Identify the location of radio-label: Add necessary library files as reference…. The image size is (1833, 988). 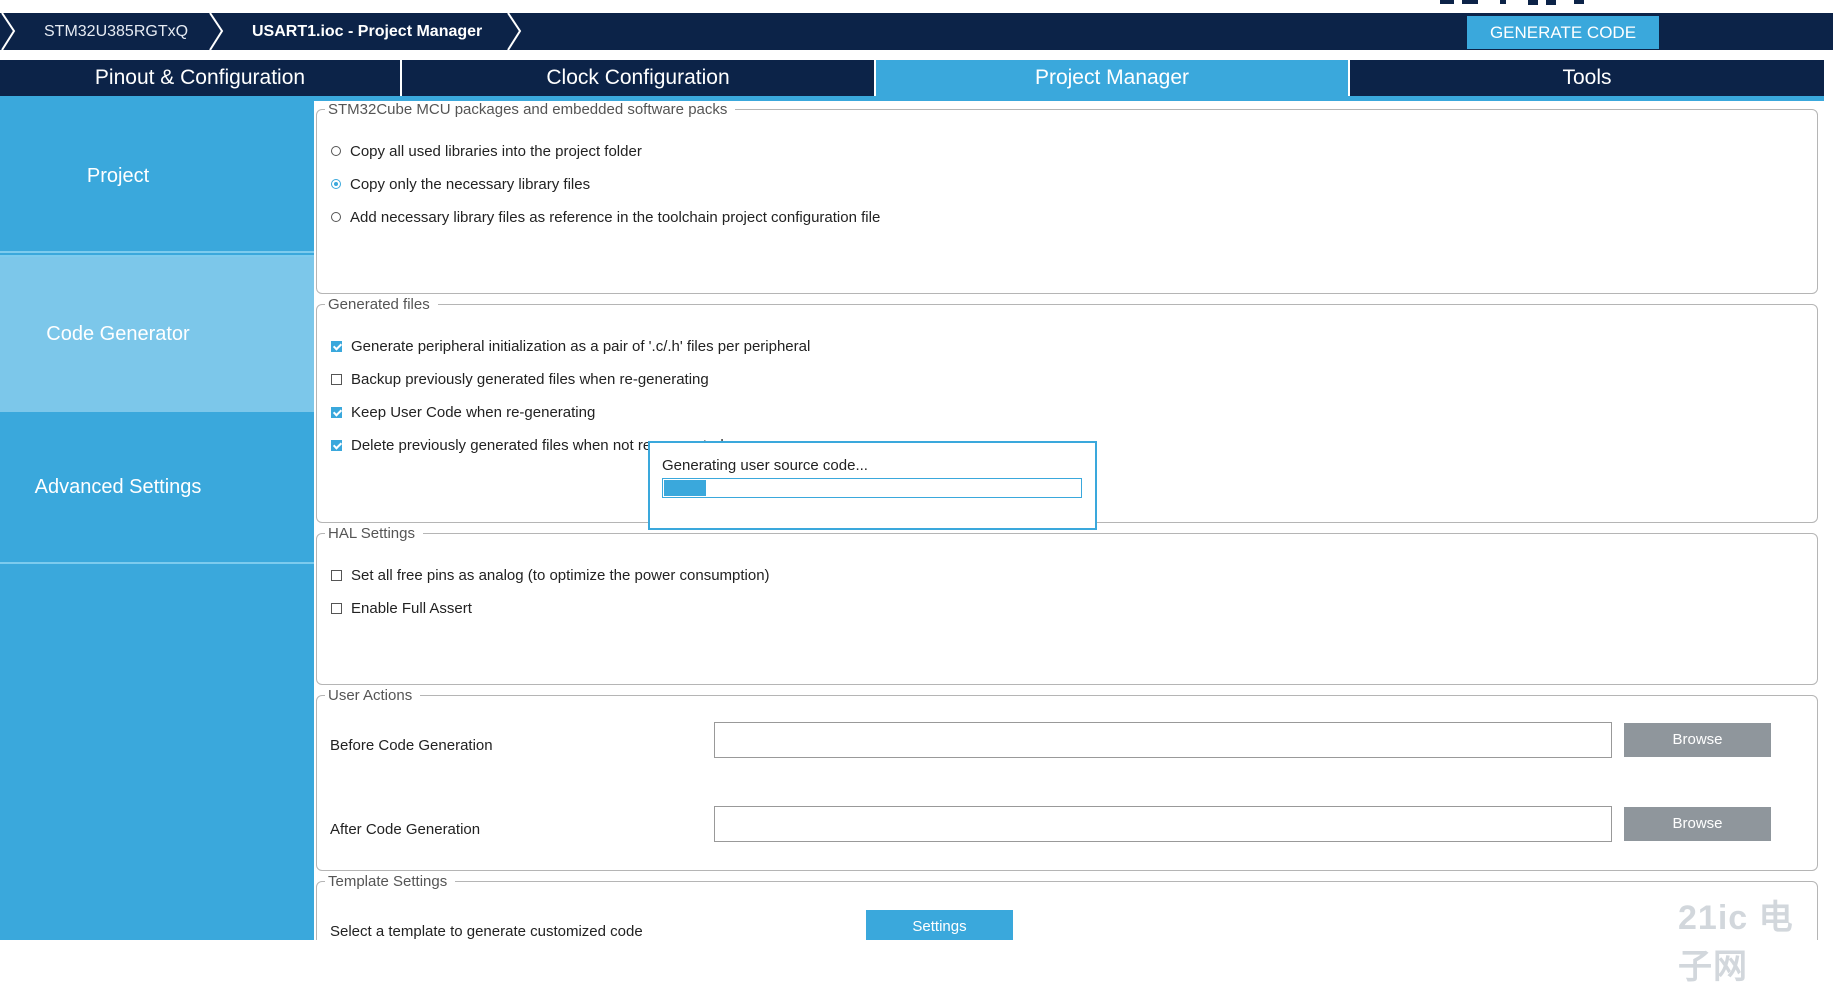
(615, 217).